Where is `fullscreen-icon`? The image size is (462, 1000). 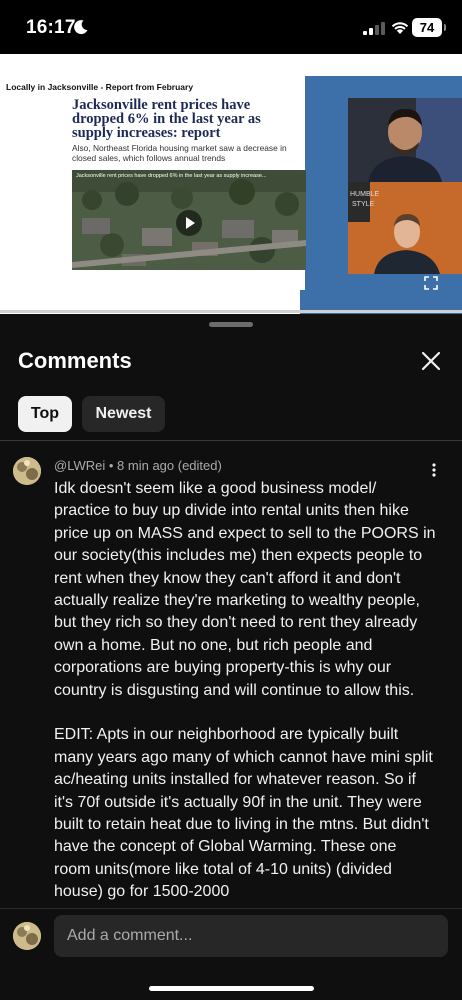 fullscreen-icon is located at coordinates (431, 283).